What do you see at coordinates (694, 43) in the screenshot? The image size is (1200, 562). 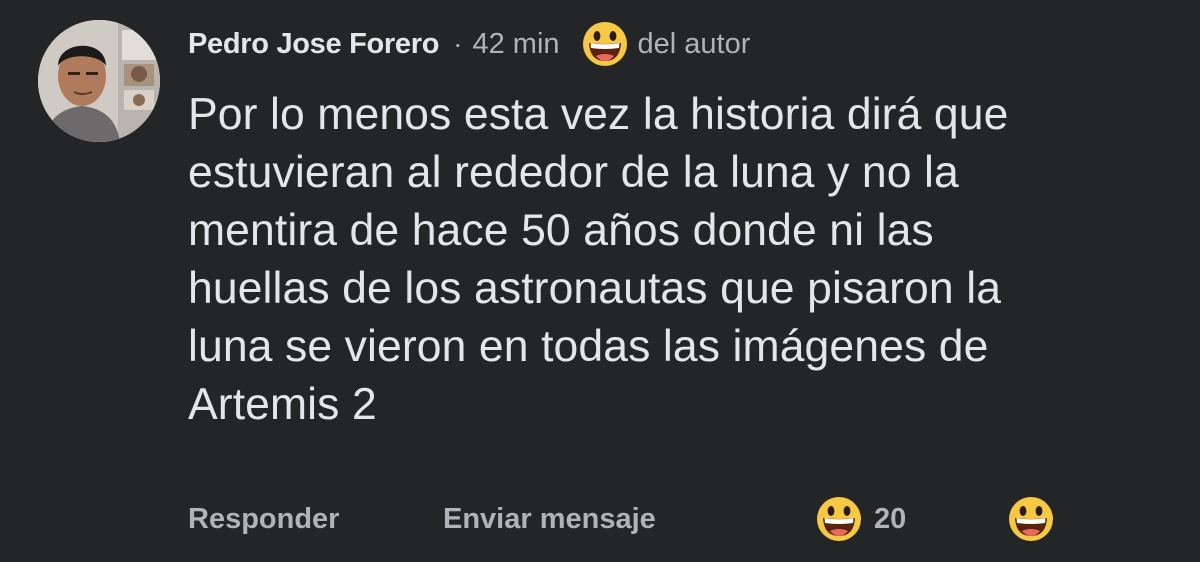 I see `author-badge: del autor` at bounding box center [694, 43].